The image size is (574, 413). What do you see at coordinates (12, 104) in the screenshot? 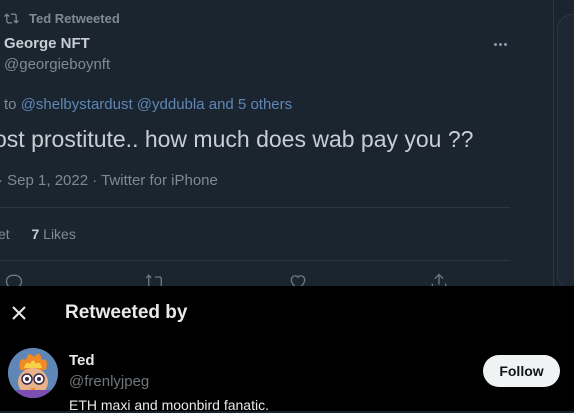
I see `replying-to-prefix: to` at bounding box center [12, 104].